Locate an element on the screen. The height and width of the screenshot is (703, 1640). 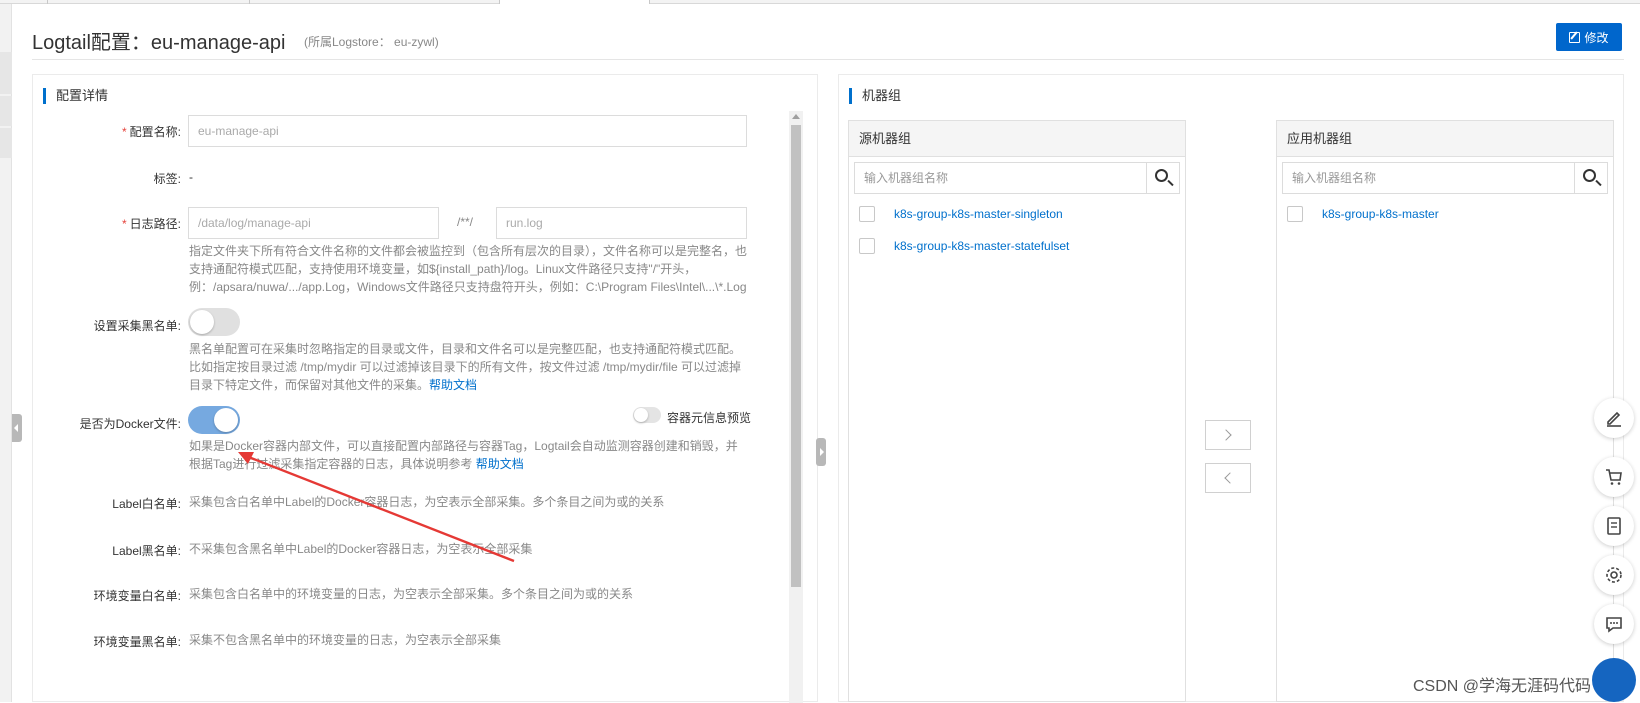
annotation-arrow-line is located at coordinates (380, 508).